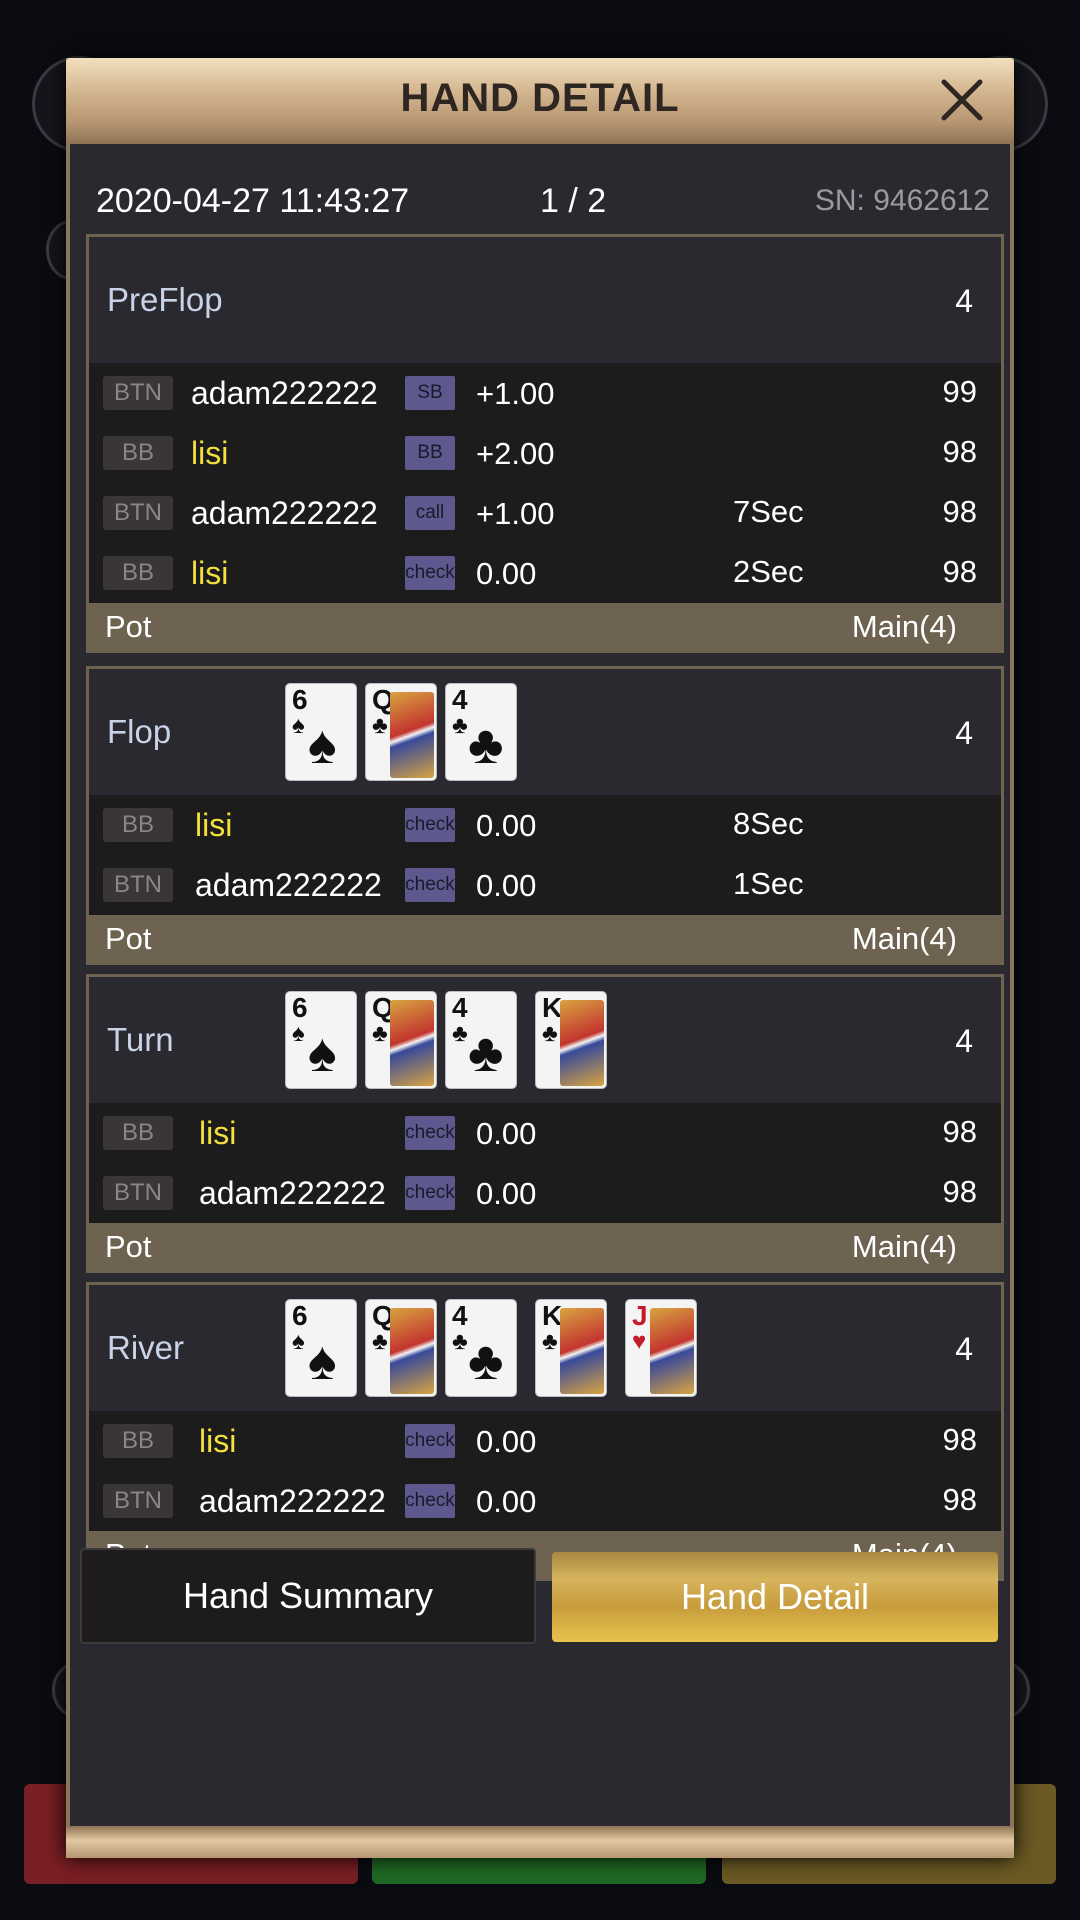  I want to click on hand-date: 2020-04-27 11:43:27, so click(253, 201).